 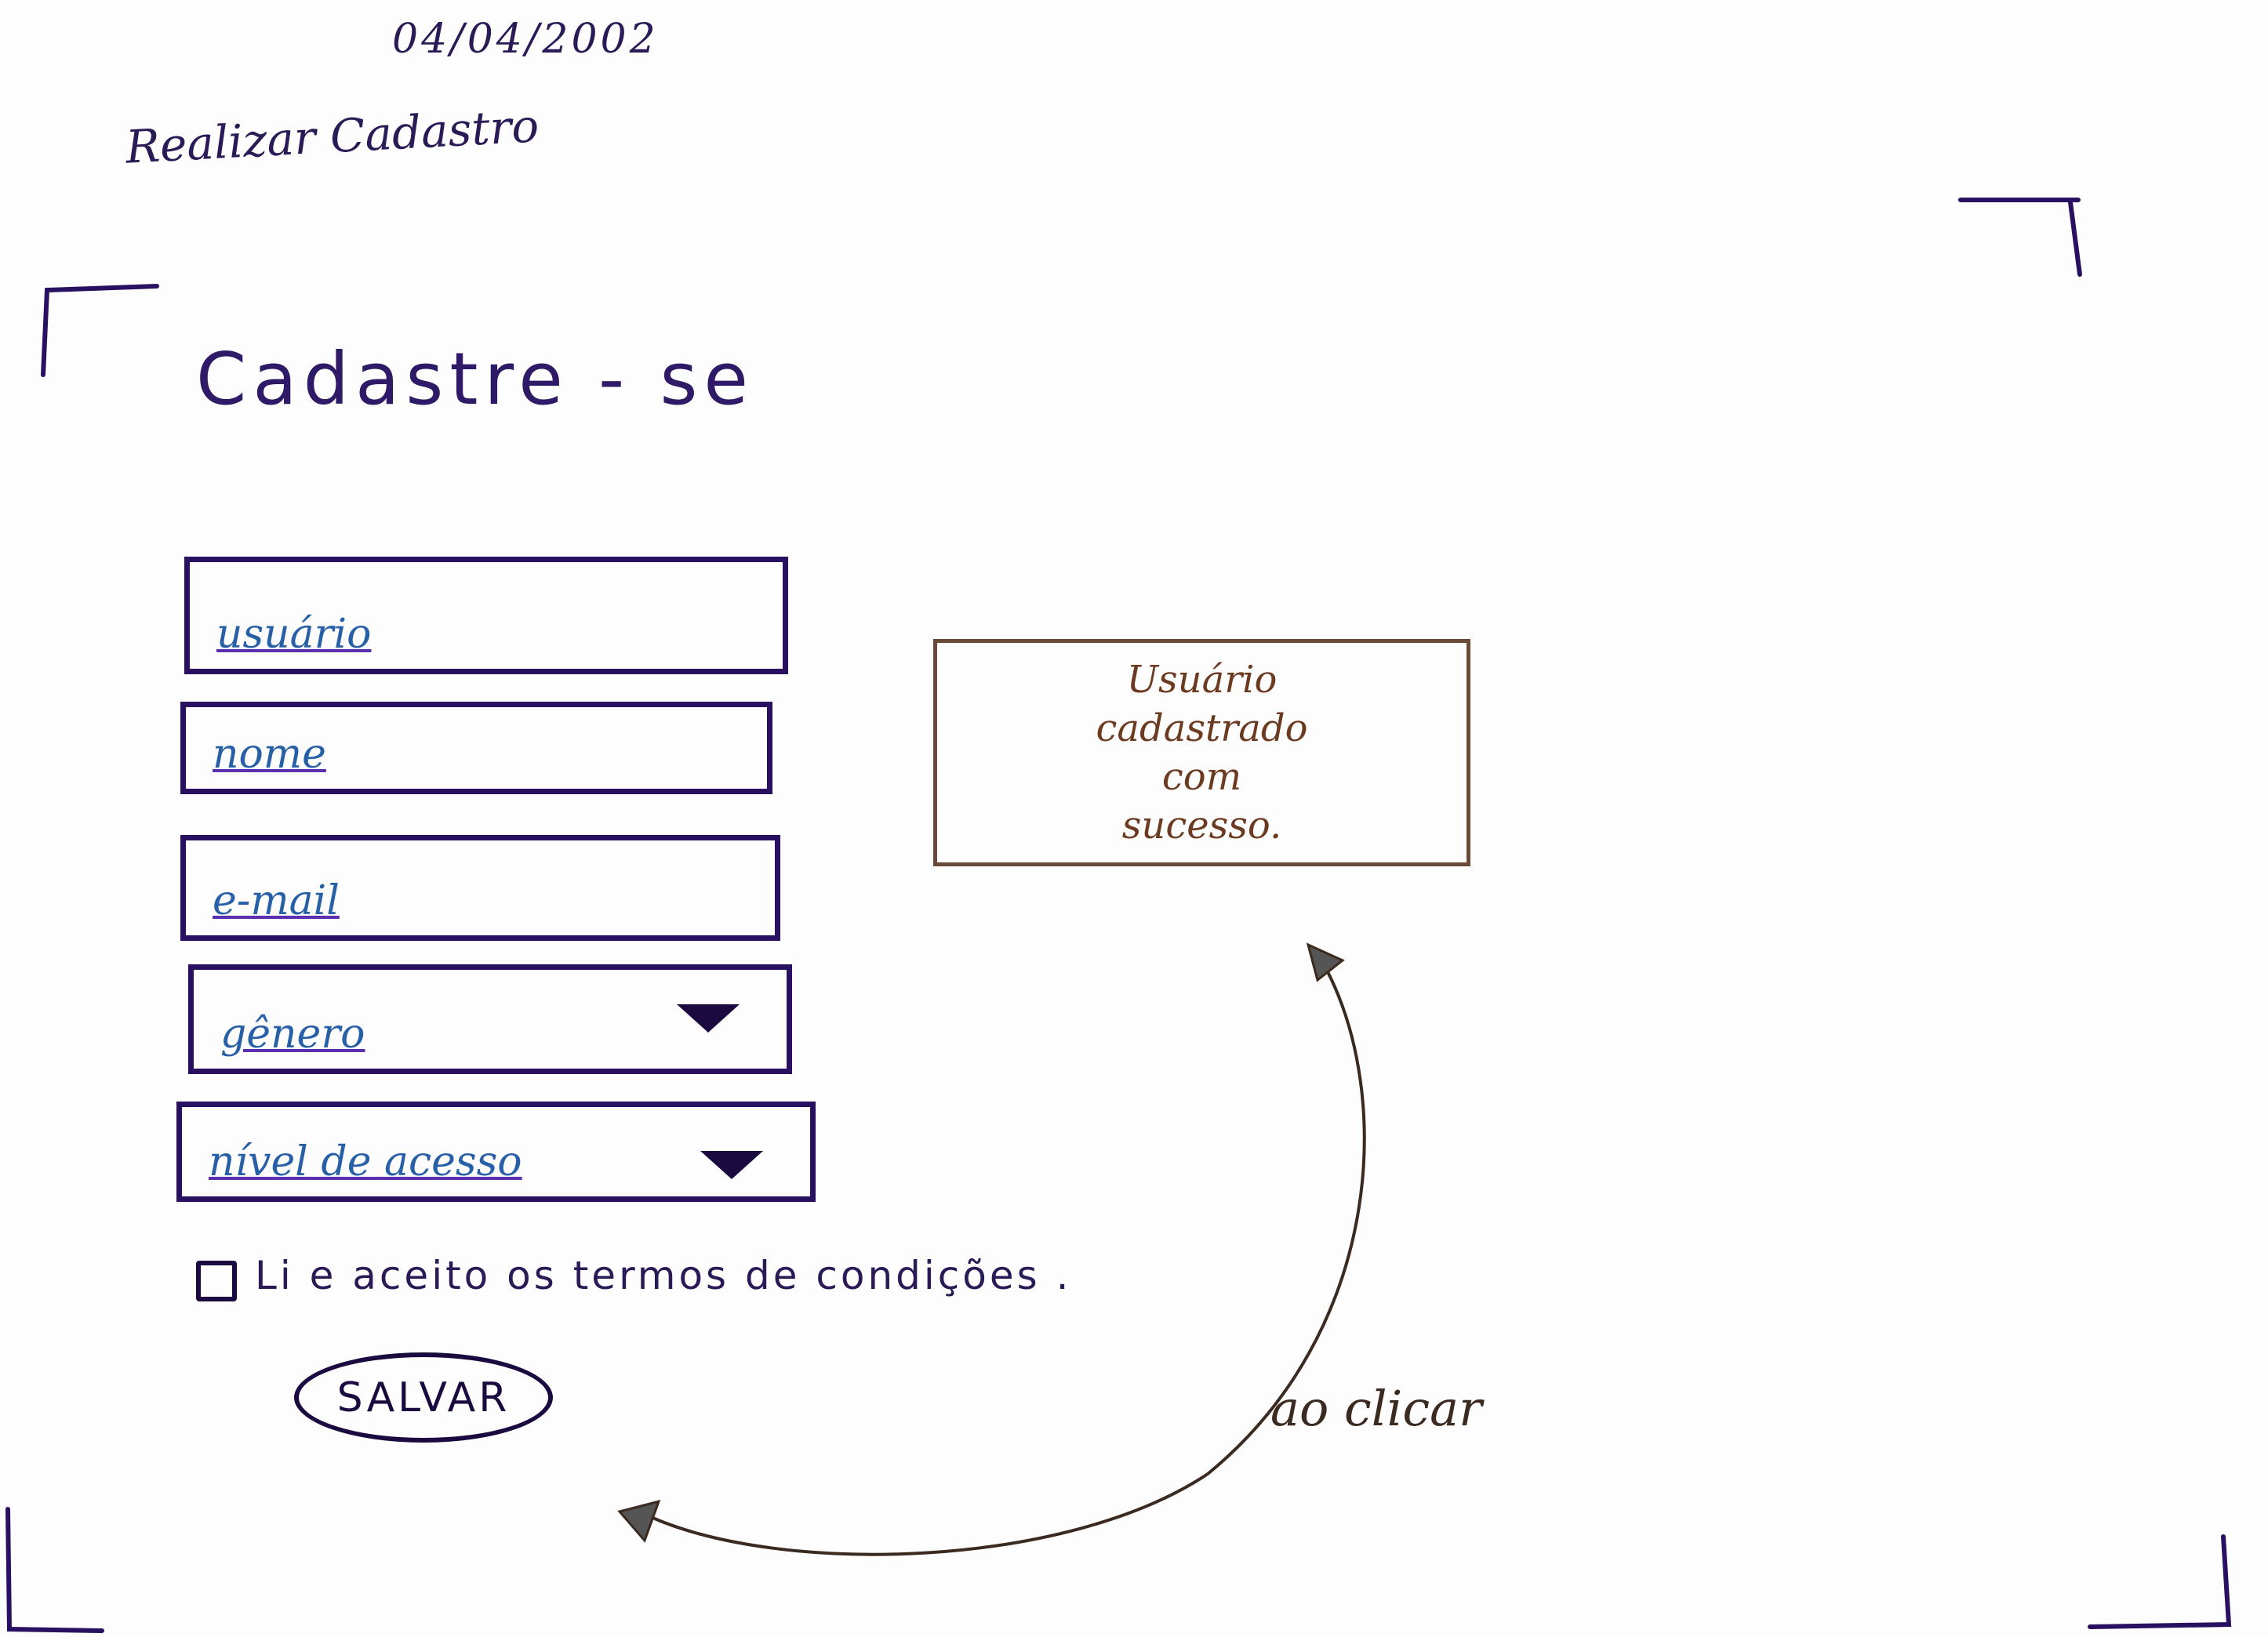 I want to click on flow-arrowhead-up, so click(x=1325, y=962).